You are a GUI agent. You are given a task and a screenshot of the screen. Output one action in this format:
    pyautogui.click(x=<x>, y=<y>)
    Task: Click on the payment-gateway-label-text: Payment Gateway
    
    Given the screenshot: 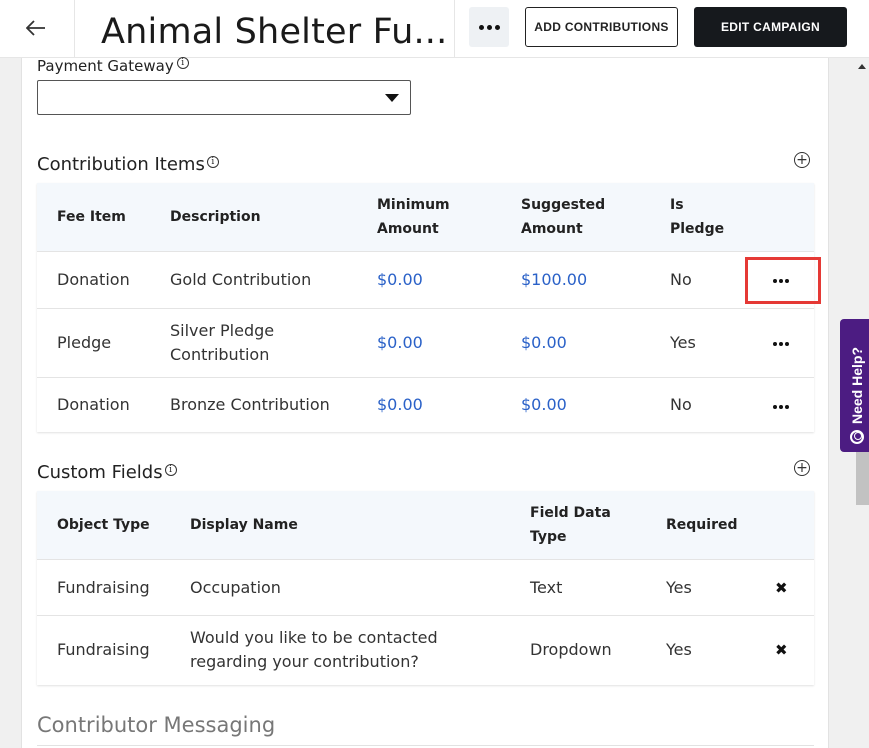 What is the action you would take?
    pyautogui.click(x=105, y=66)
    